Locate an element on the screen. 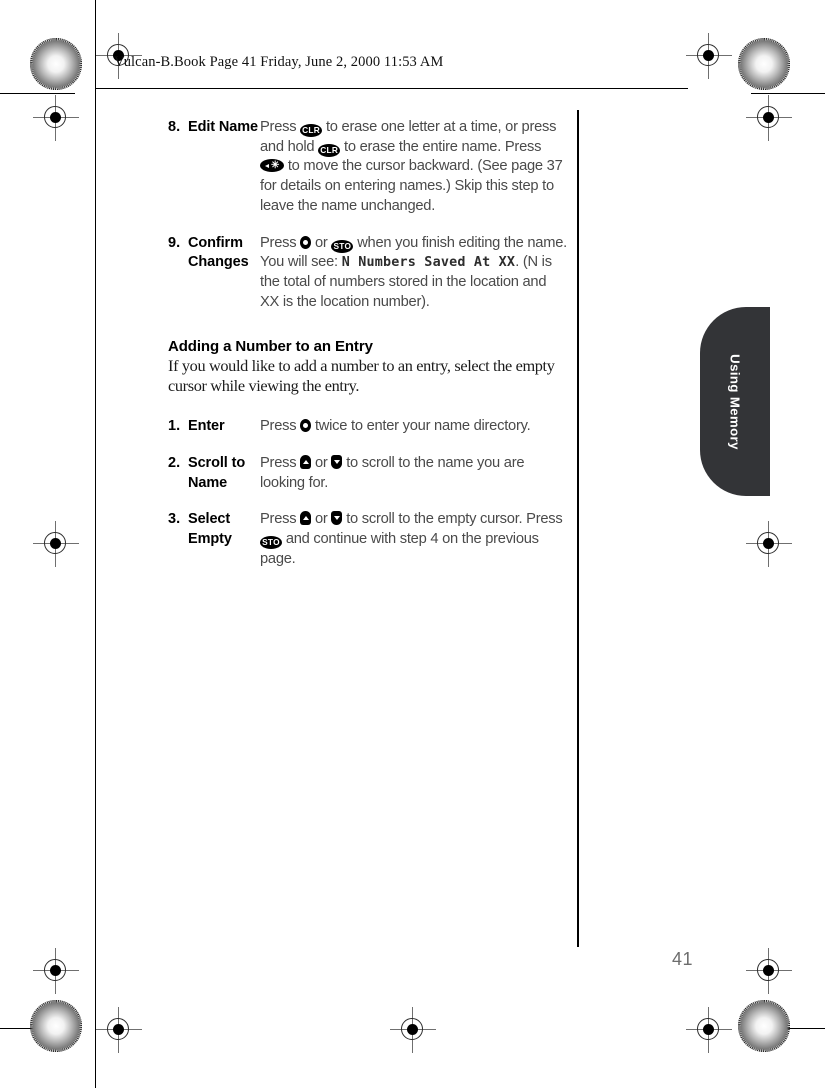 The width and height of the screenshot is (825, 1088). step-label: Select Empty is located at coordinates (210, 529).